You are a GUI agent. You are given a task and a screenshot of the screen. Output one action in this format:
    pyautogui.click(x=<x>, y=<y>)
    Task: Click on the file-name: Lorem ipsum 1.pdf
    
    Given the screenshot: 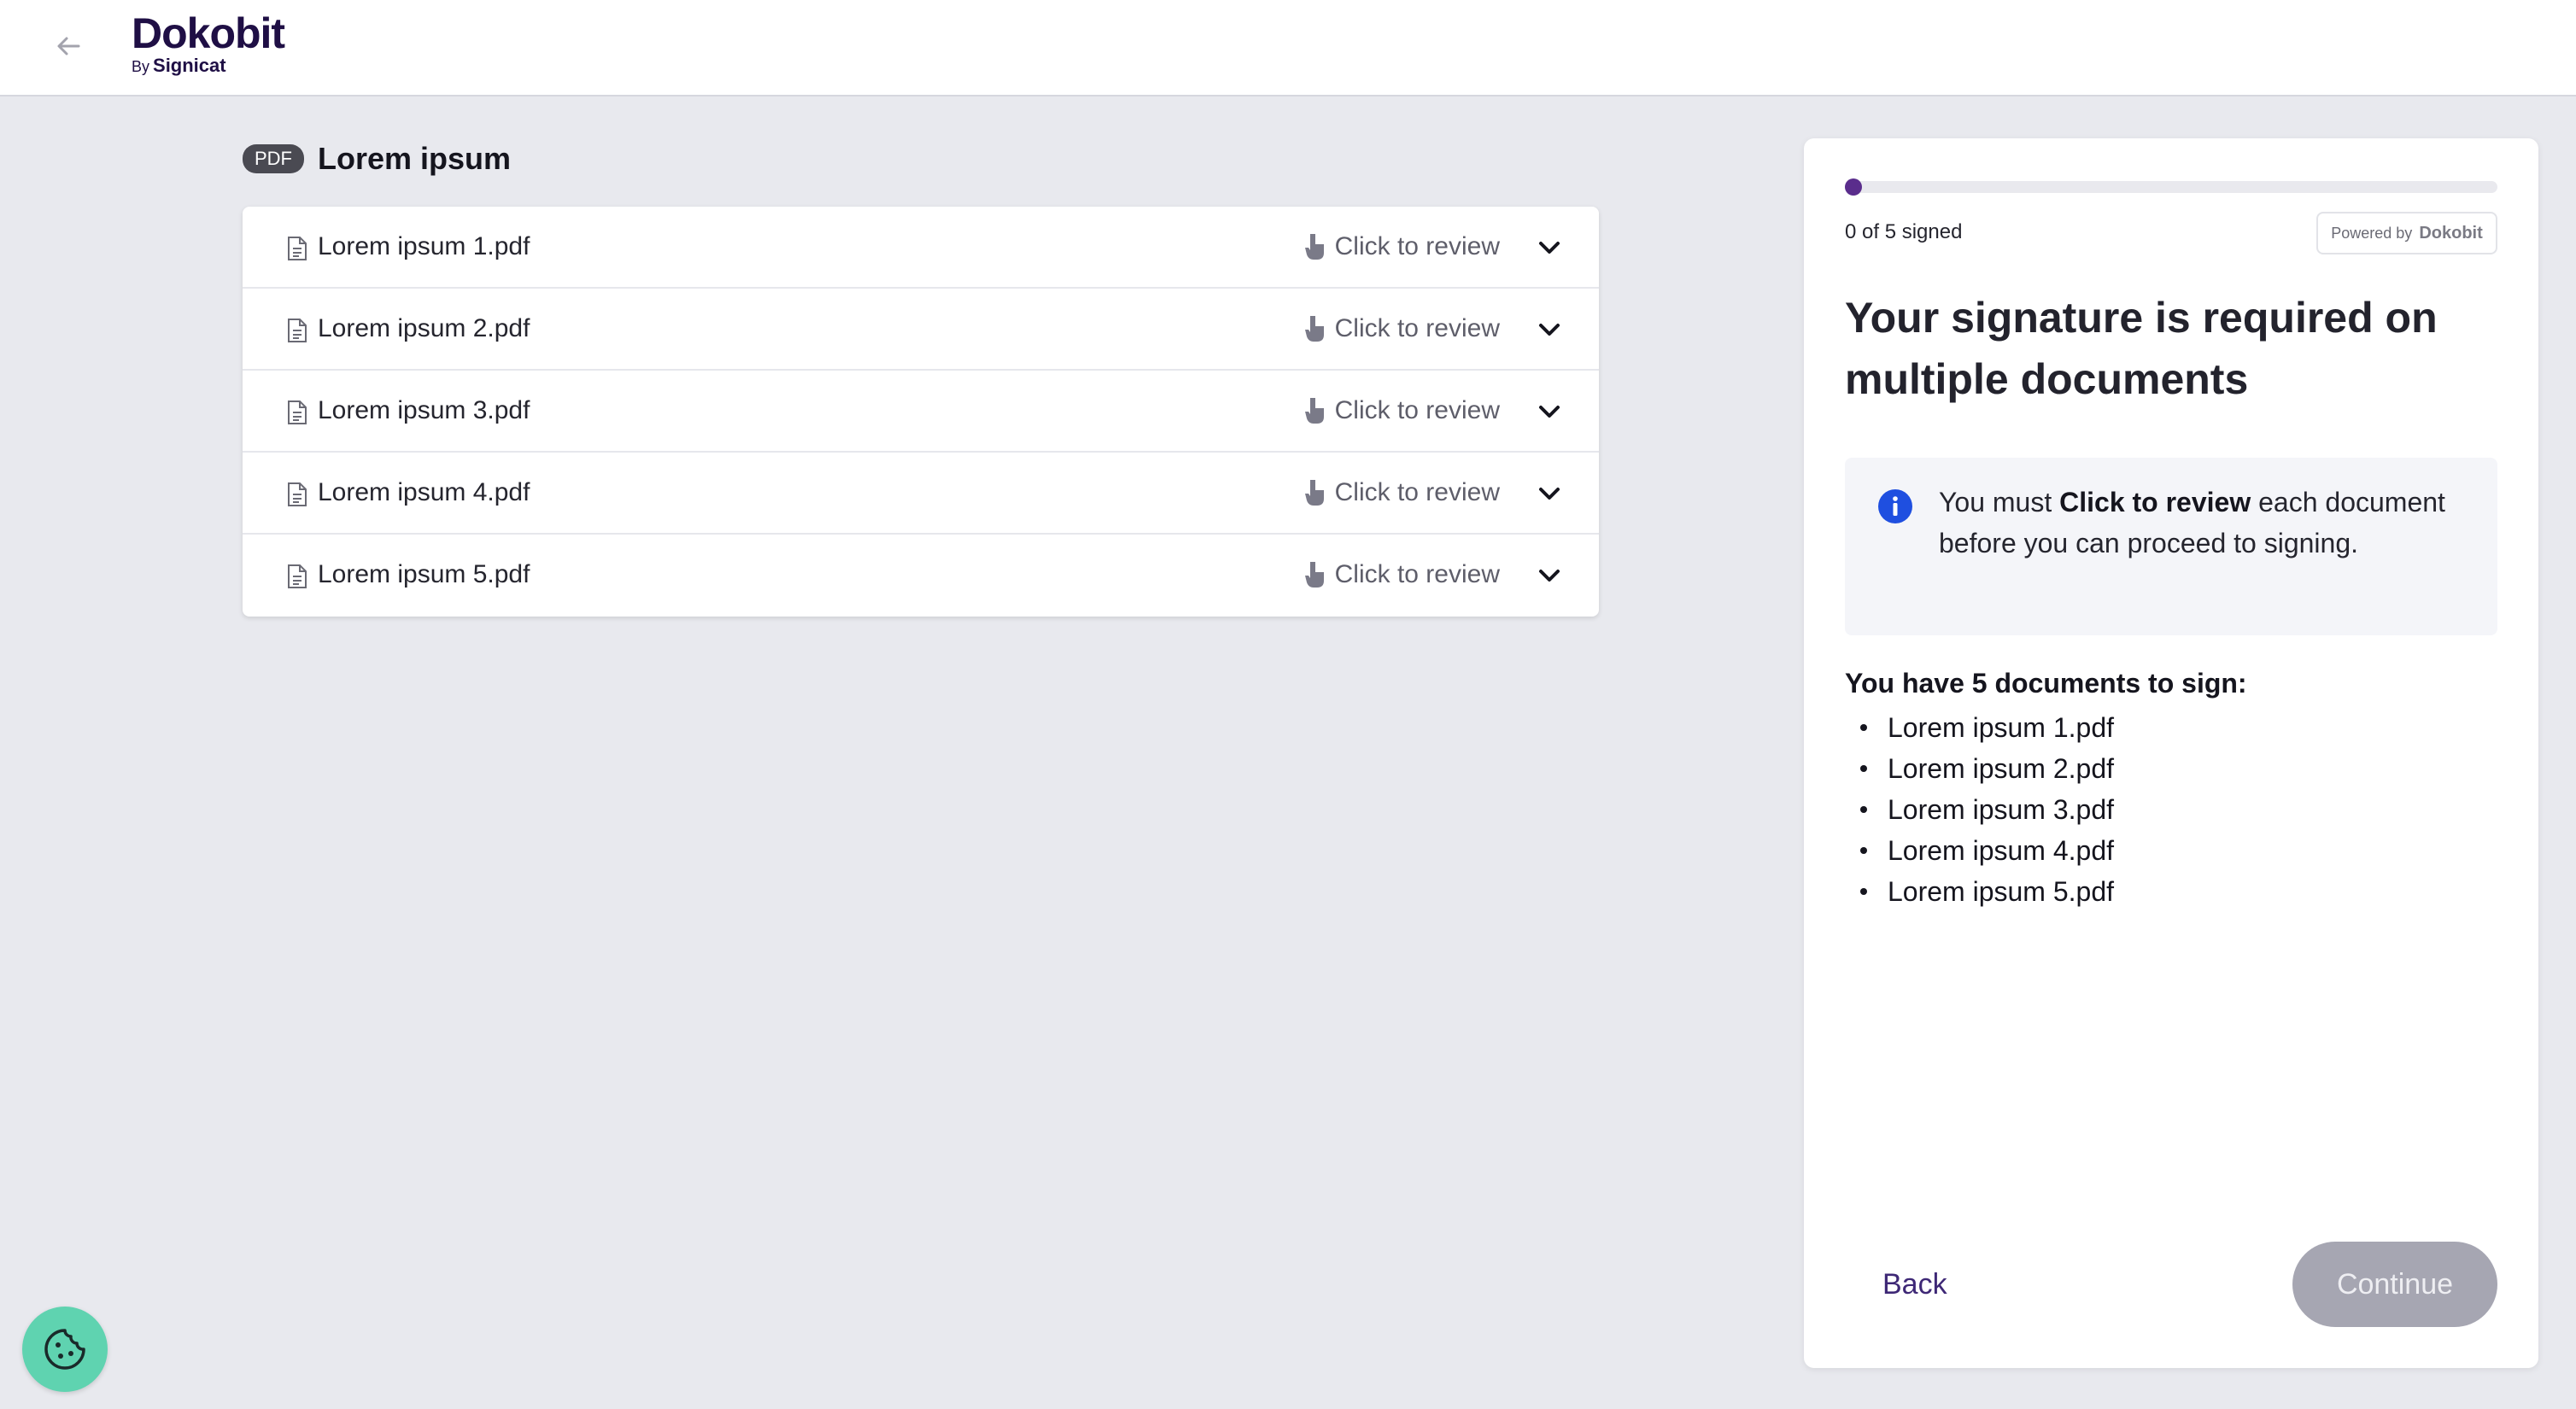 What is the action you would take?
    pyautogui.click(x=424, y=246)
    